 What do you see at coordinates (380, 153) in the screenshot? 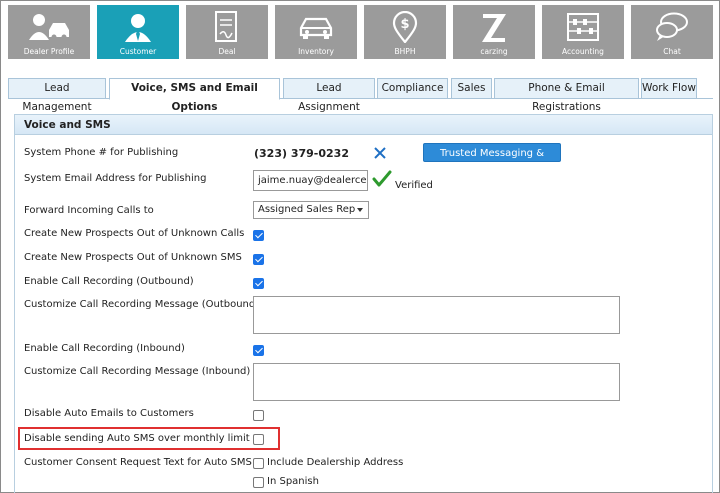
I see `close-icon` at bounding box center [380, 153].